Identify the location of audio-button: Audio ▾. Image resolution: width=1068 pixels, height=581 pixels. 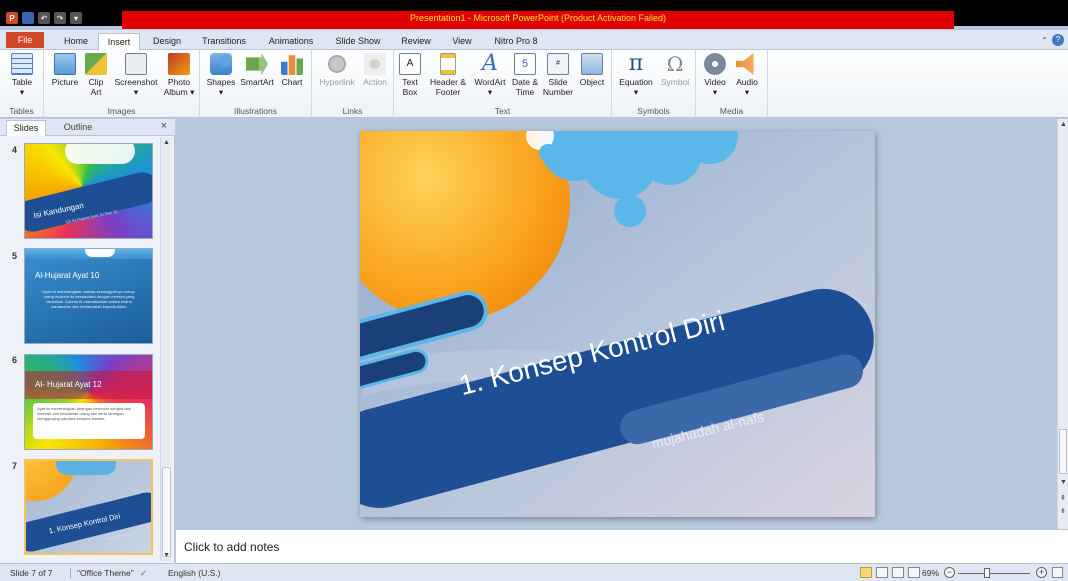
(747, 75).